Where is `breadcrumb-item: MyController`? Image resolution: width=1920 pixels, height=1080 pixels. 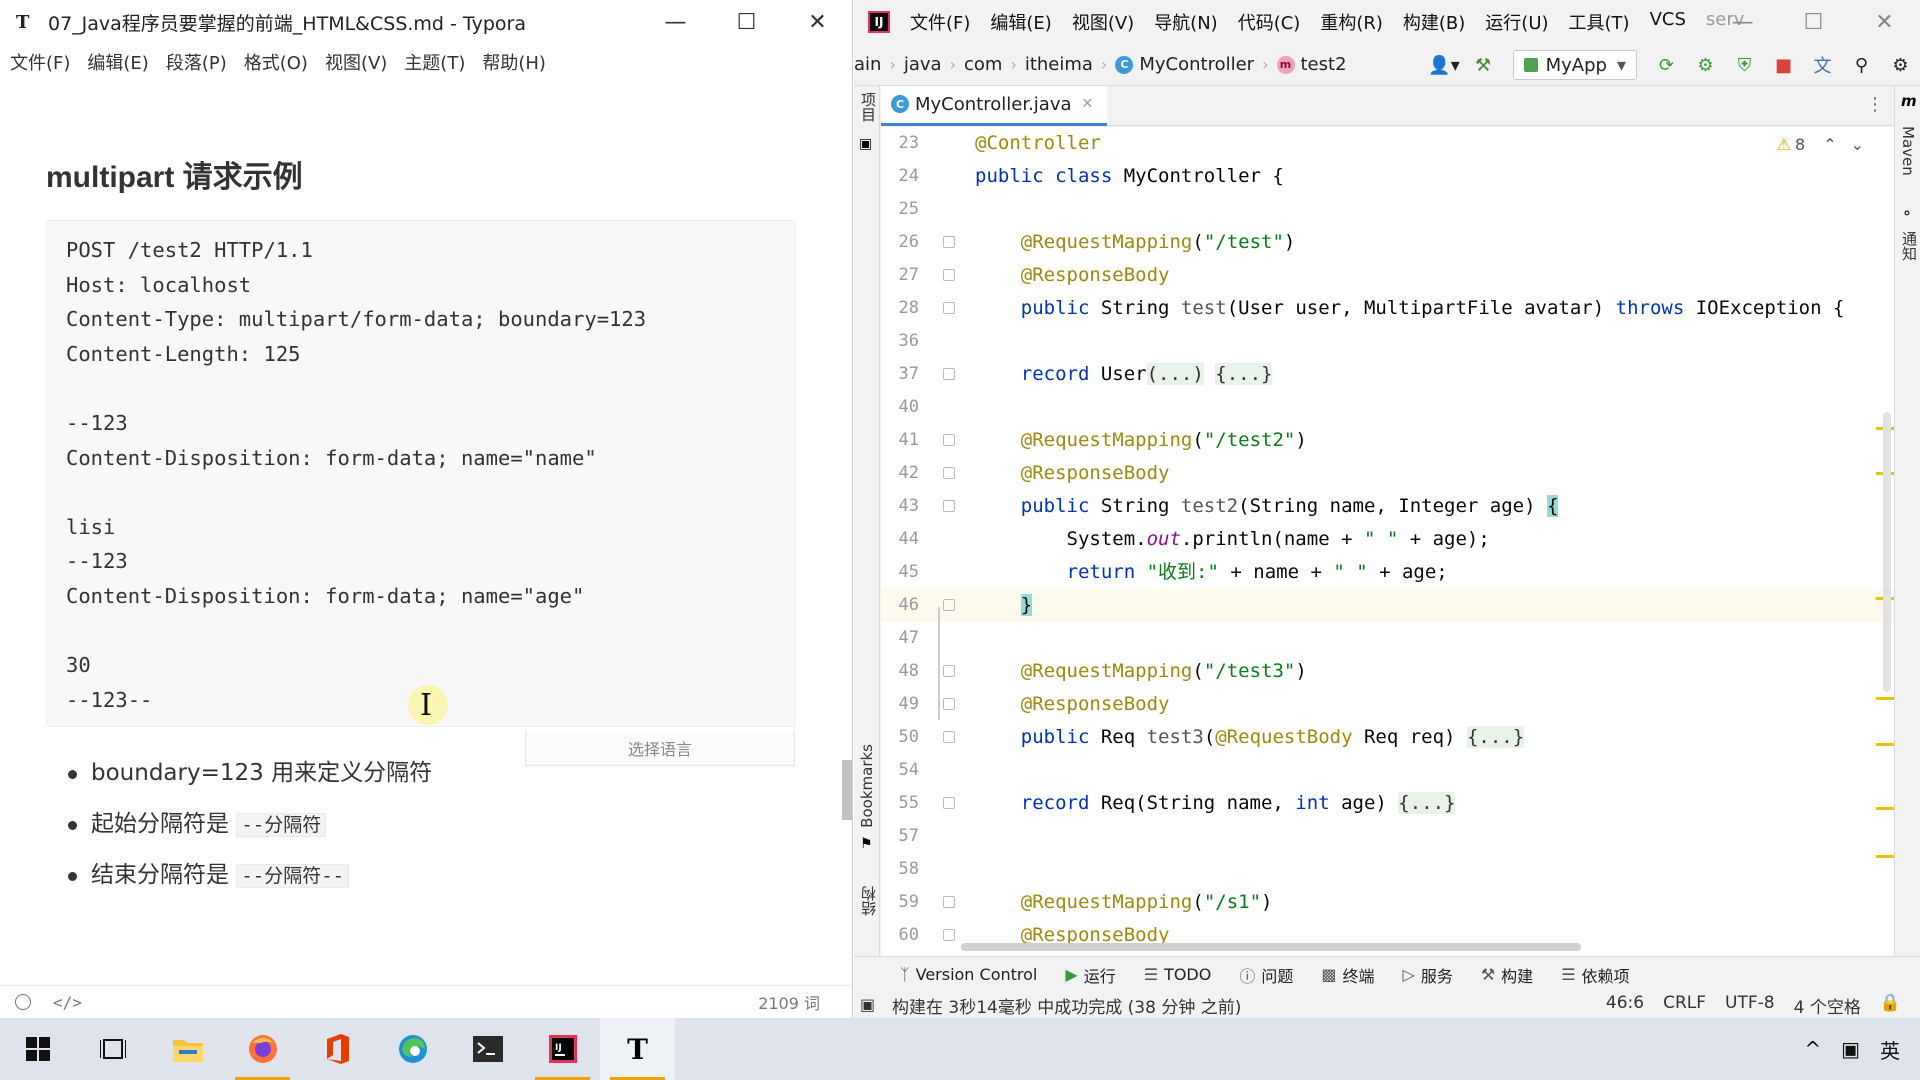
breadcrumb-item: MyController is located at coordinates (1196, 64).